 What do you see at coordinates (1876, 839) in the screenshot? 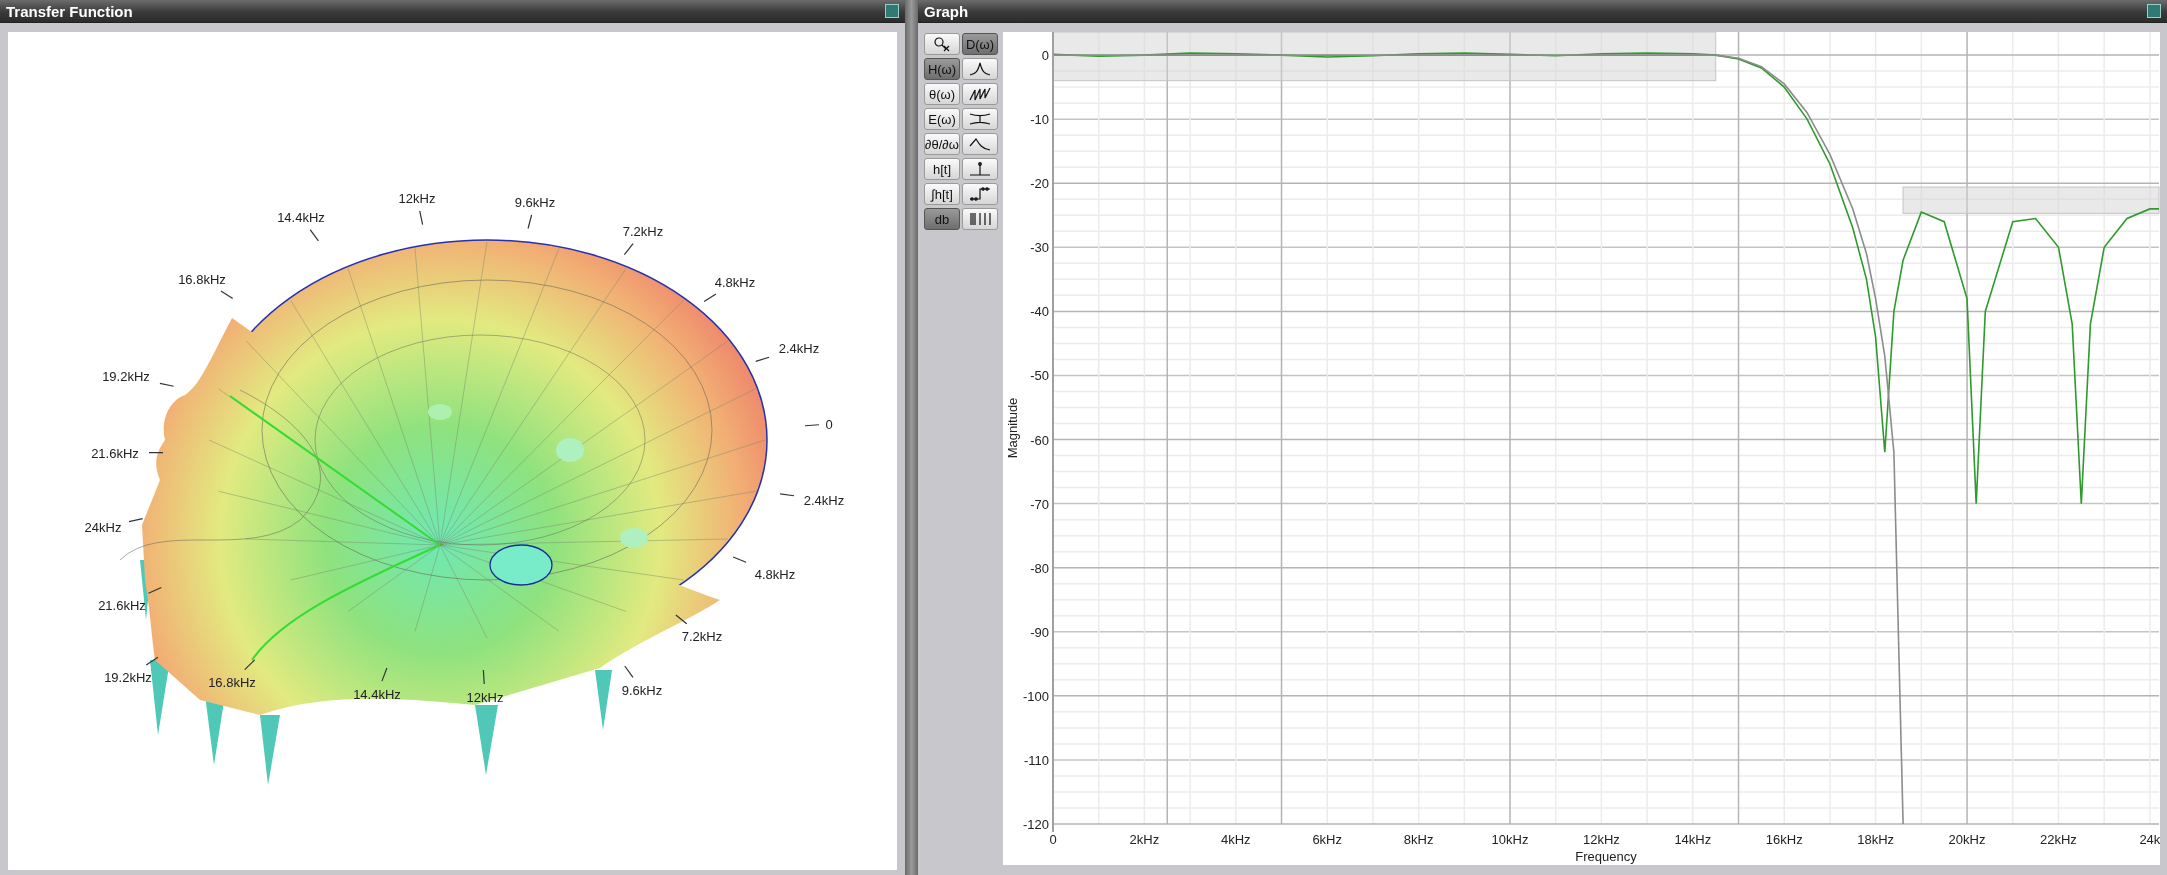
I see `axis-label: 18kHz` at bounding box center [1876, 839].